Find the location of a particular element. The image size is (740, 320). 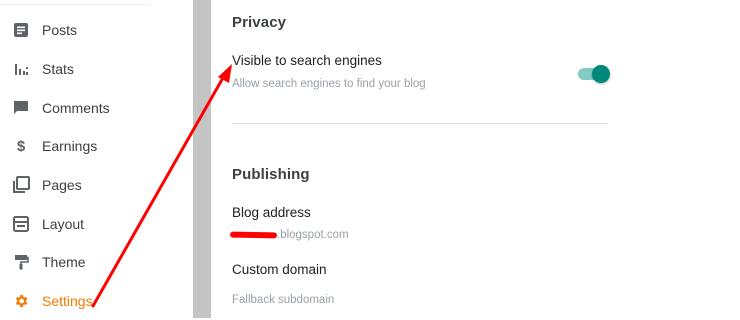

blog-address-label: Blog address is located at coordinates (271, 212).